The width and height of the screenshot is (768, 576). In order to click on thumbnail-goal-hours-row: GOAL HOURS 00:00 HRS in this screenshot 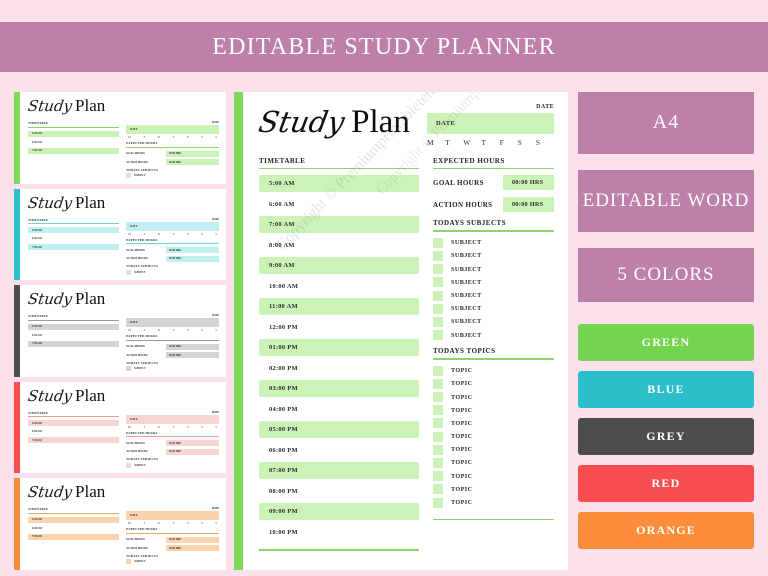, I will do `click(172, 443)`.